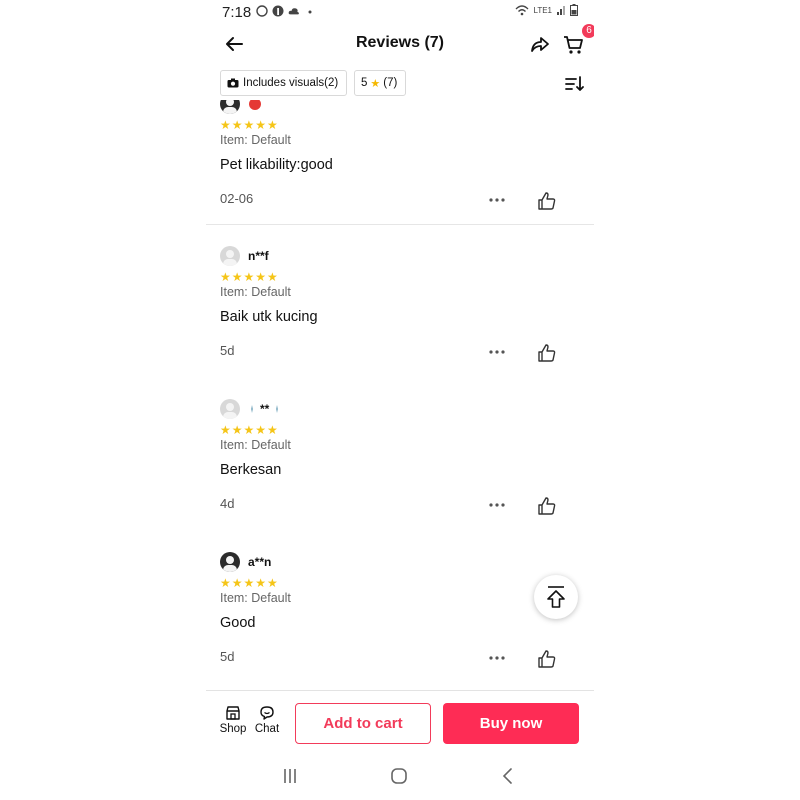 This screenshot has height=800, width=800. What do you see at coordinates (245, 562) in the screenshot?
I see `review-user: a**n` at bounding box center [245, 562].